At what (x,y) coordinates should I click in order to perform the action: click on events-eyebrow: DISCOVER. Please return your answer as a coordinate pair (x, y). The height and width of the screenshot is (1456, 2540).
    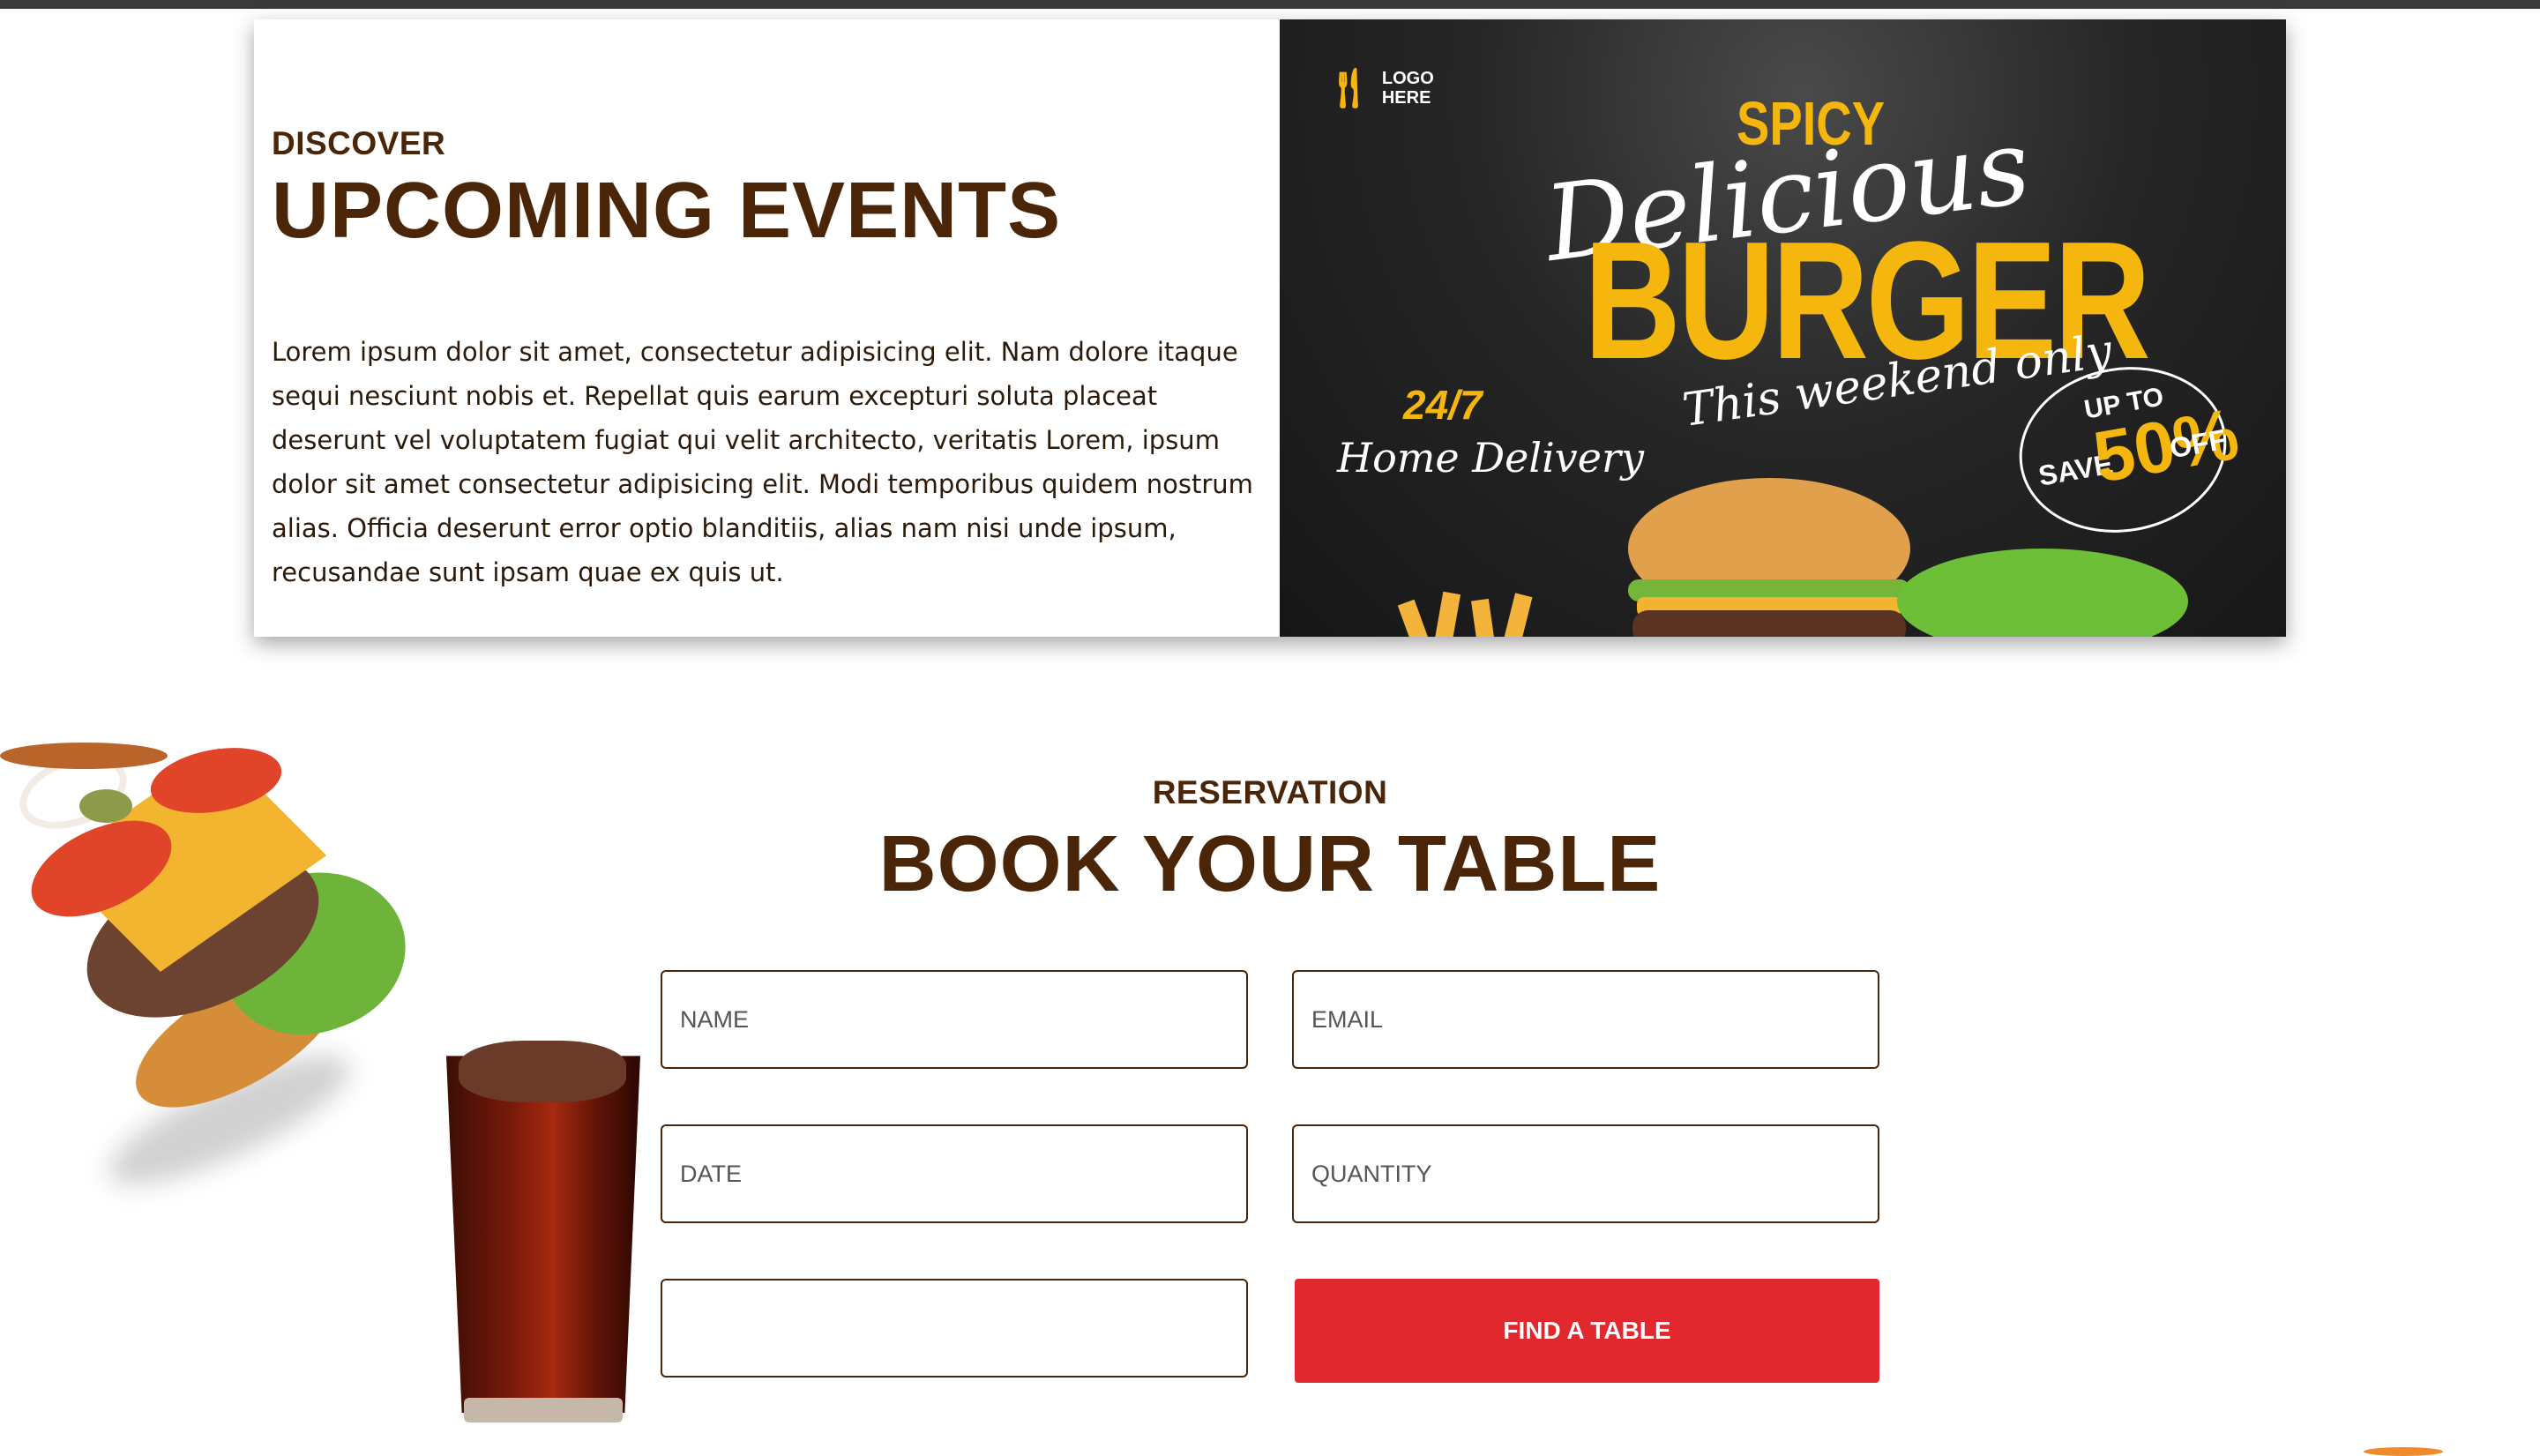
    Looking at the image, I should click on (359, 143).